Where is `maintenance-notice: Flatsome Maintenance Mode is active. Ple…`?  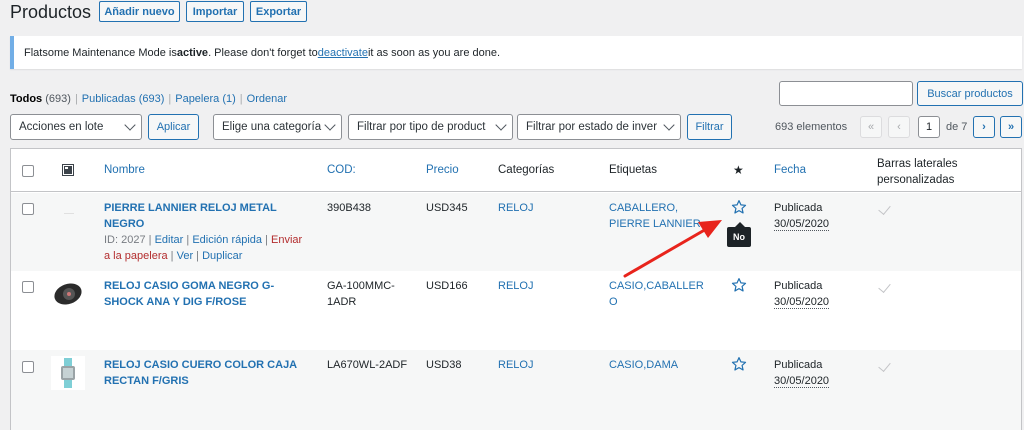
maintenance-notice: Flatsome Maintenance Mode is active. Ple… is located at coordinates (516, 52).